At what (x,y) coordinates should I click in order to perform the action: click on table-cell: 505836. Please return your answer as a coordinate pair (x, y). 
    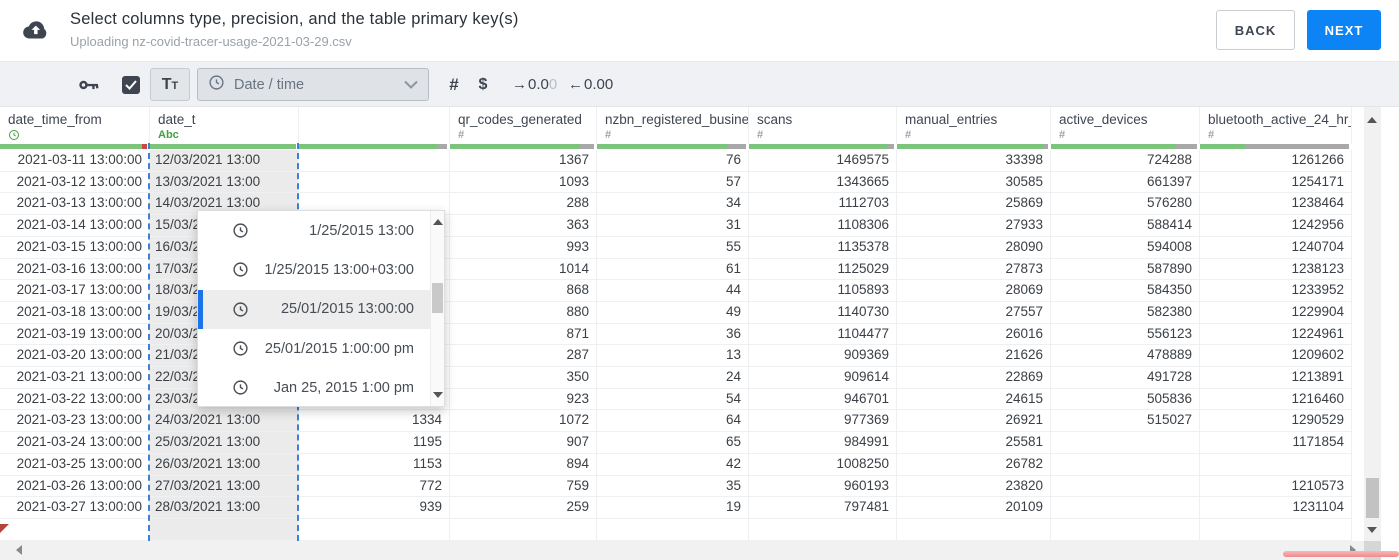
    Looking at the image, I should click on (1125, 399).